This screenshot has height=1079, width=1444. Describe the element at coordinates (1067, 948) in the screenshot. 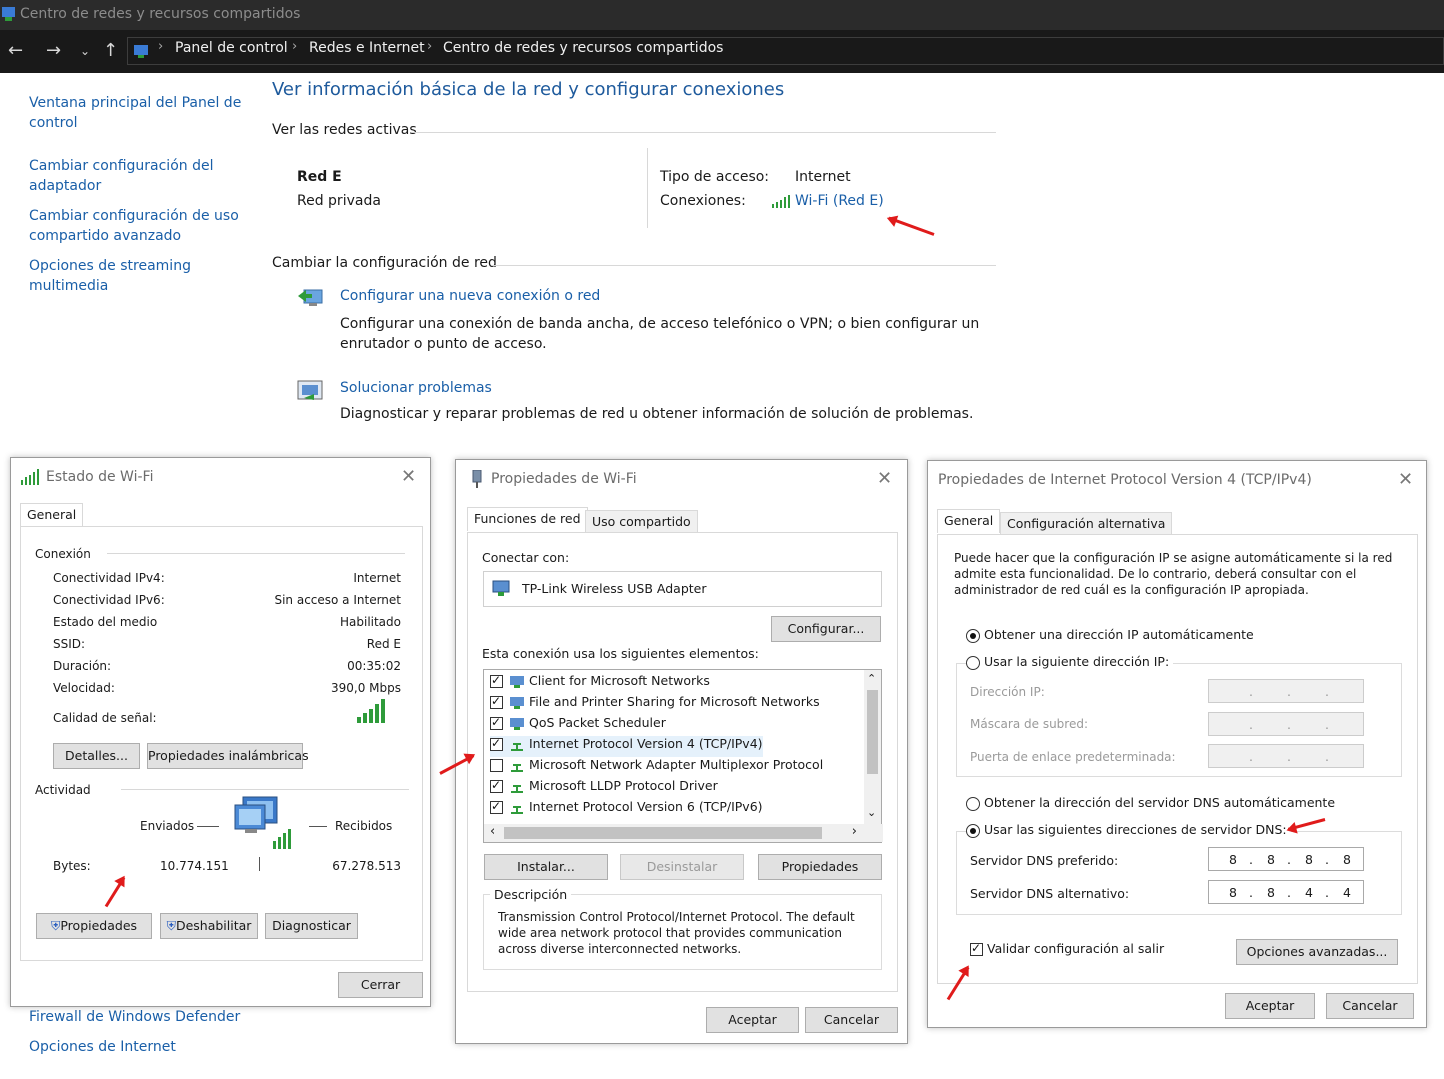

I see `validate-option: Validar configuración al salir` at that location.